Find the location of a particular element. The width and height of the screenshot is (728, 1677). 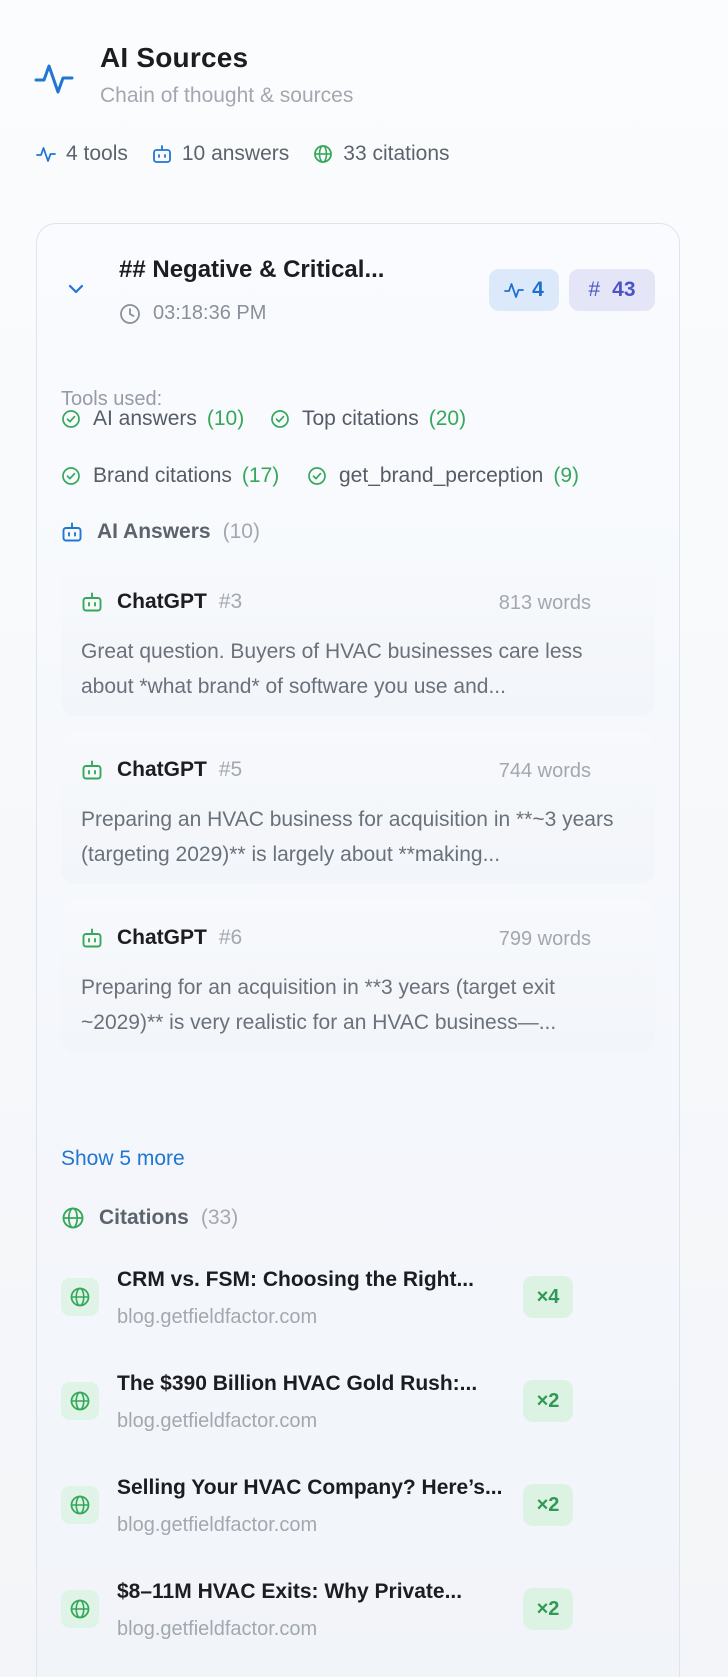

summary-stats: 4 tools 10 answers 33 citations is located at coordinates (255, 154).